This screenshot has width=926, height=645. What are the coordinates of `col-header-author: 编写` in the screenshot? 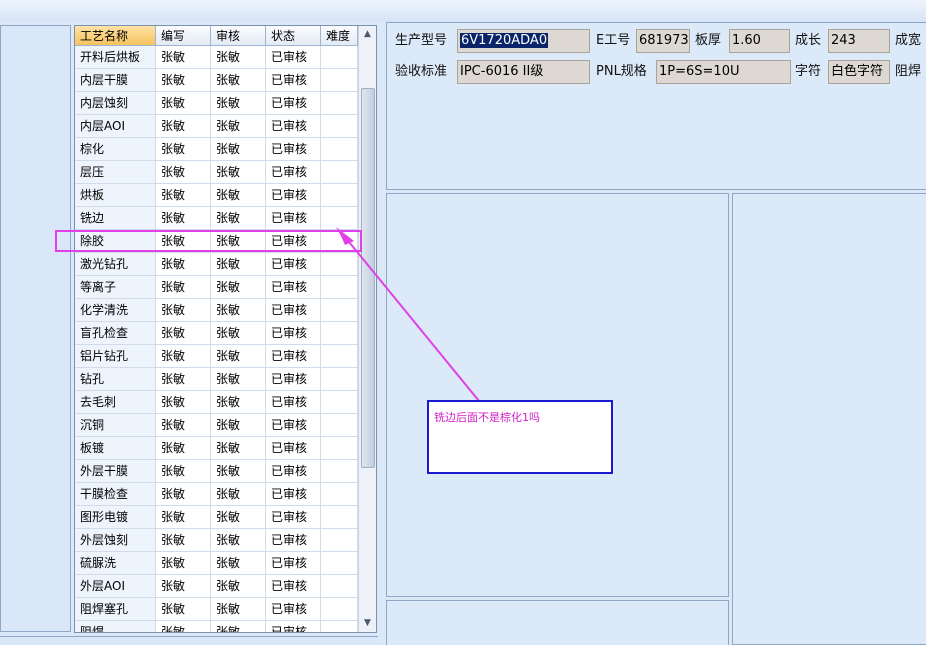 It's located at (183, 36).